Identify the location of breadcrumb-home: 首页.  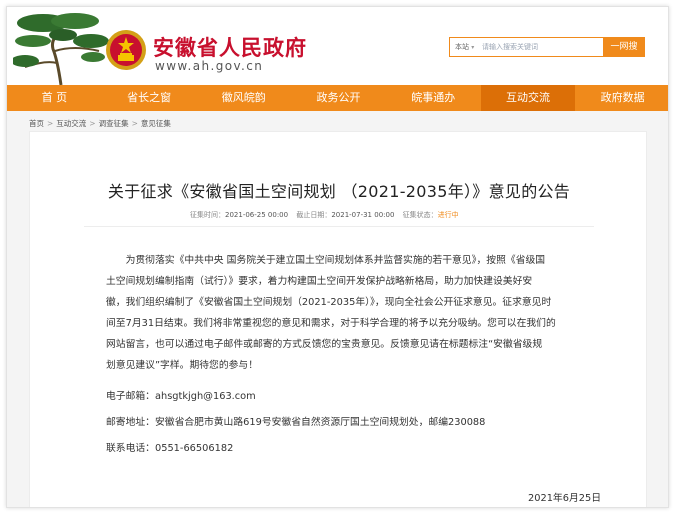
(36, 123).